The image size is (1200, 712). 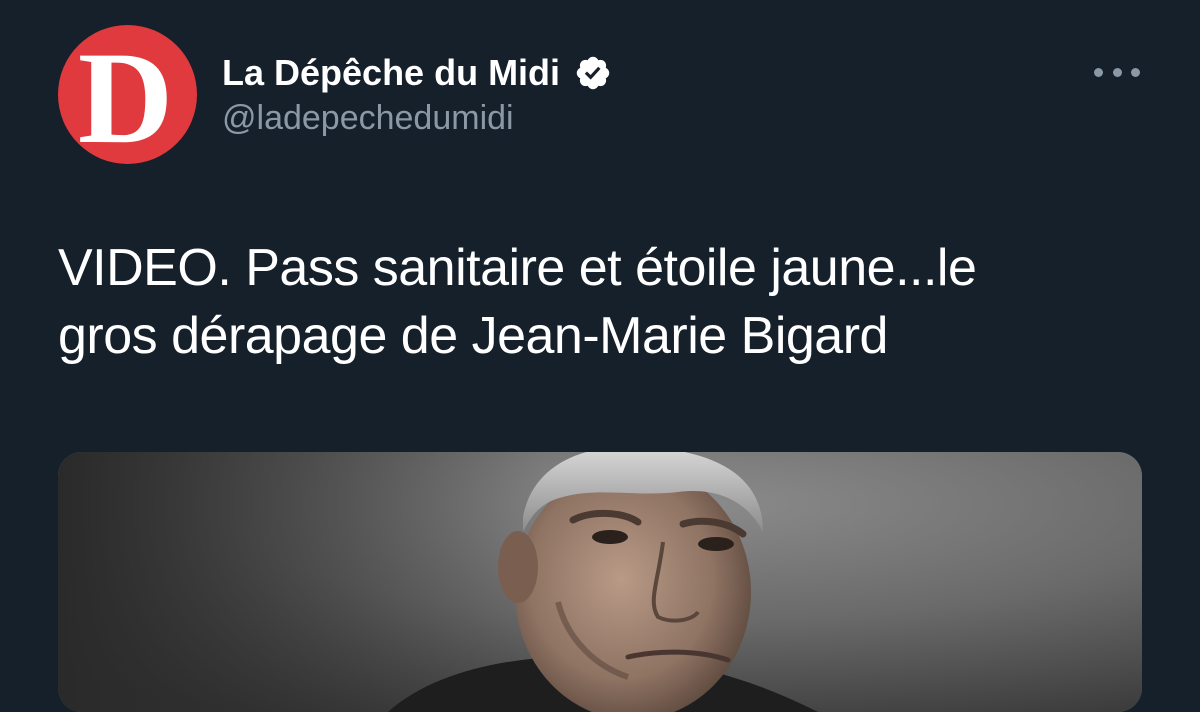 I want to click on more-options-icon, so click(x=1117, y=72).